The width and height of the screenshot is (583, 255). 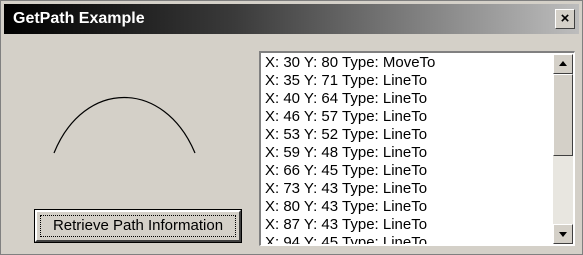 What do you see at coordinates (79, 18) in the screenshot?
I see `window-title: GetPath Example` at bounding box center [79, 18].